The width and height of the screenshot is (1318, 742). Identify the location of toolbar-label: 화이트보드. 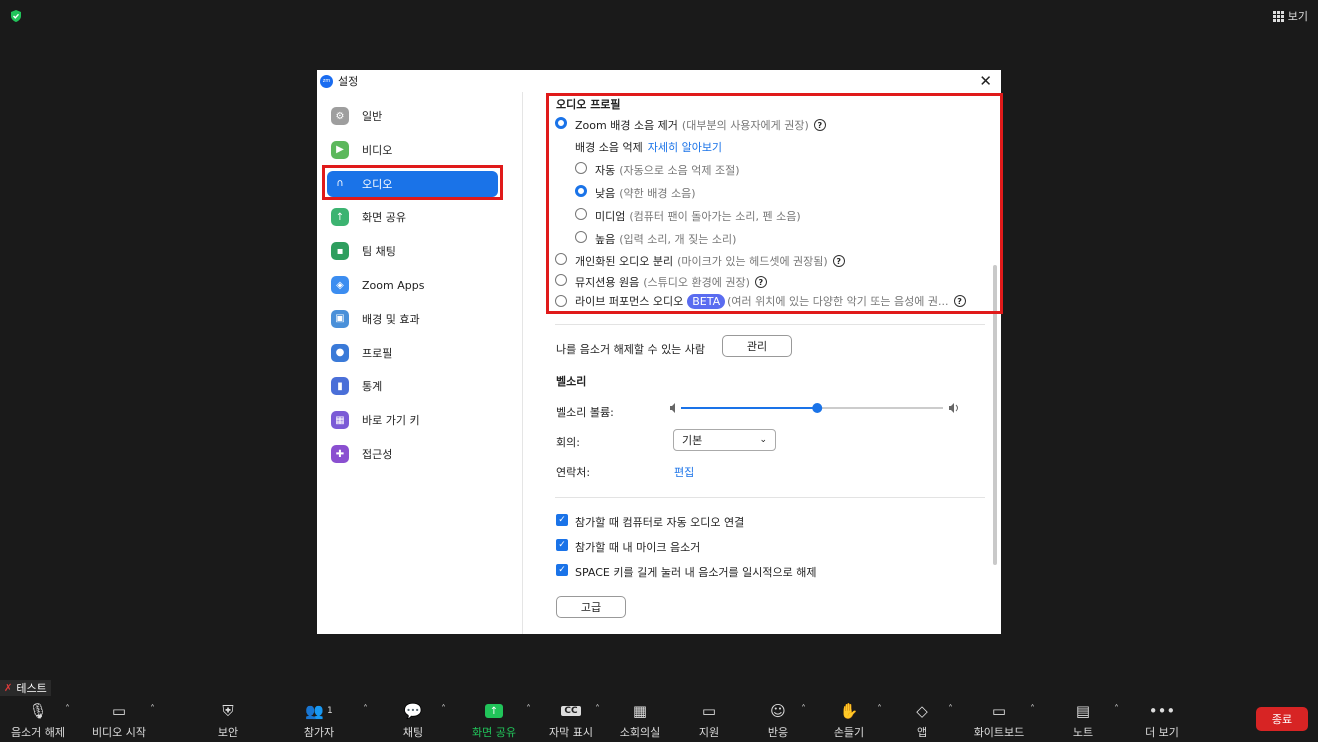
(999, 732).